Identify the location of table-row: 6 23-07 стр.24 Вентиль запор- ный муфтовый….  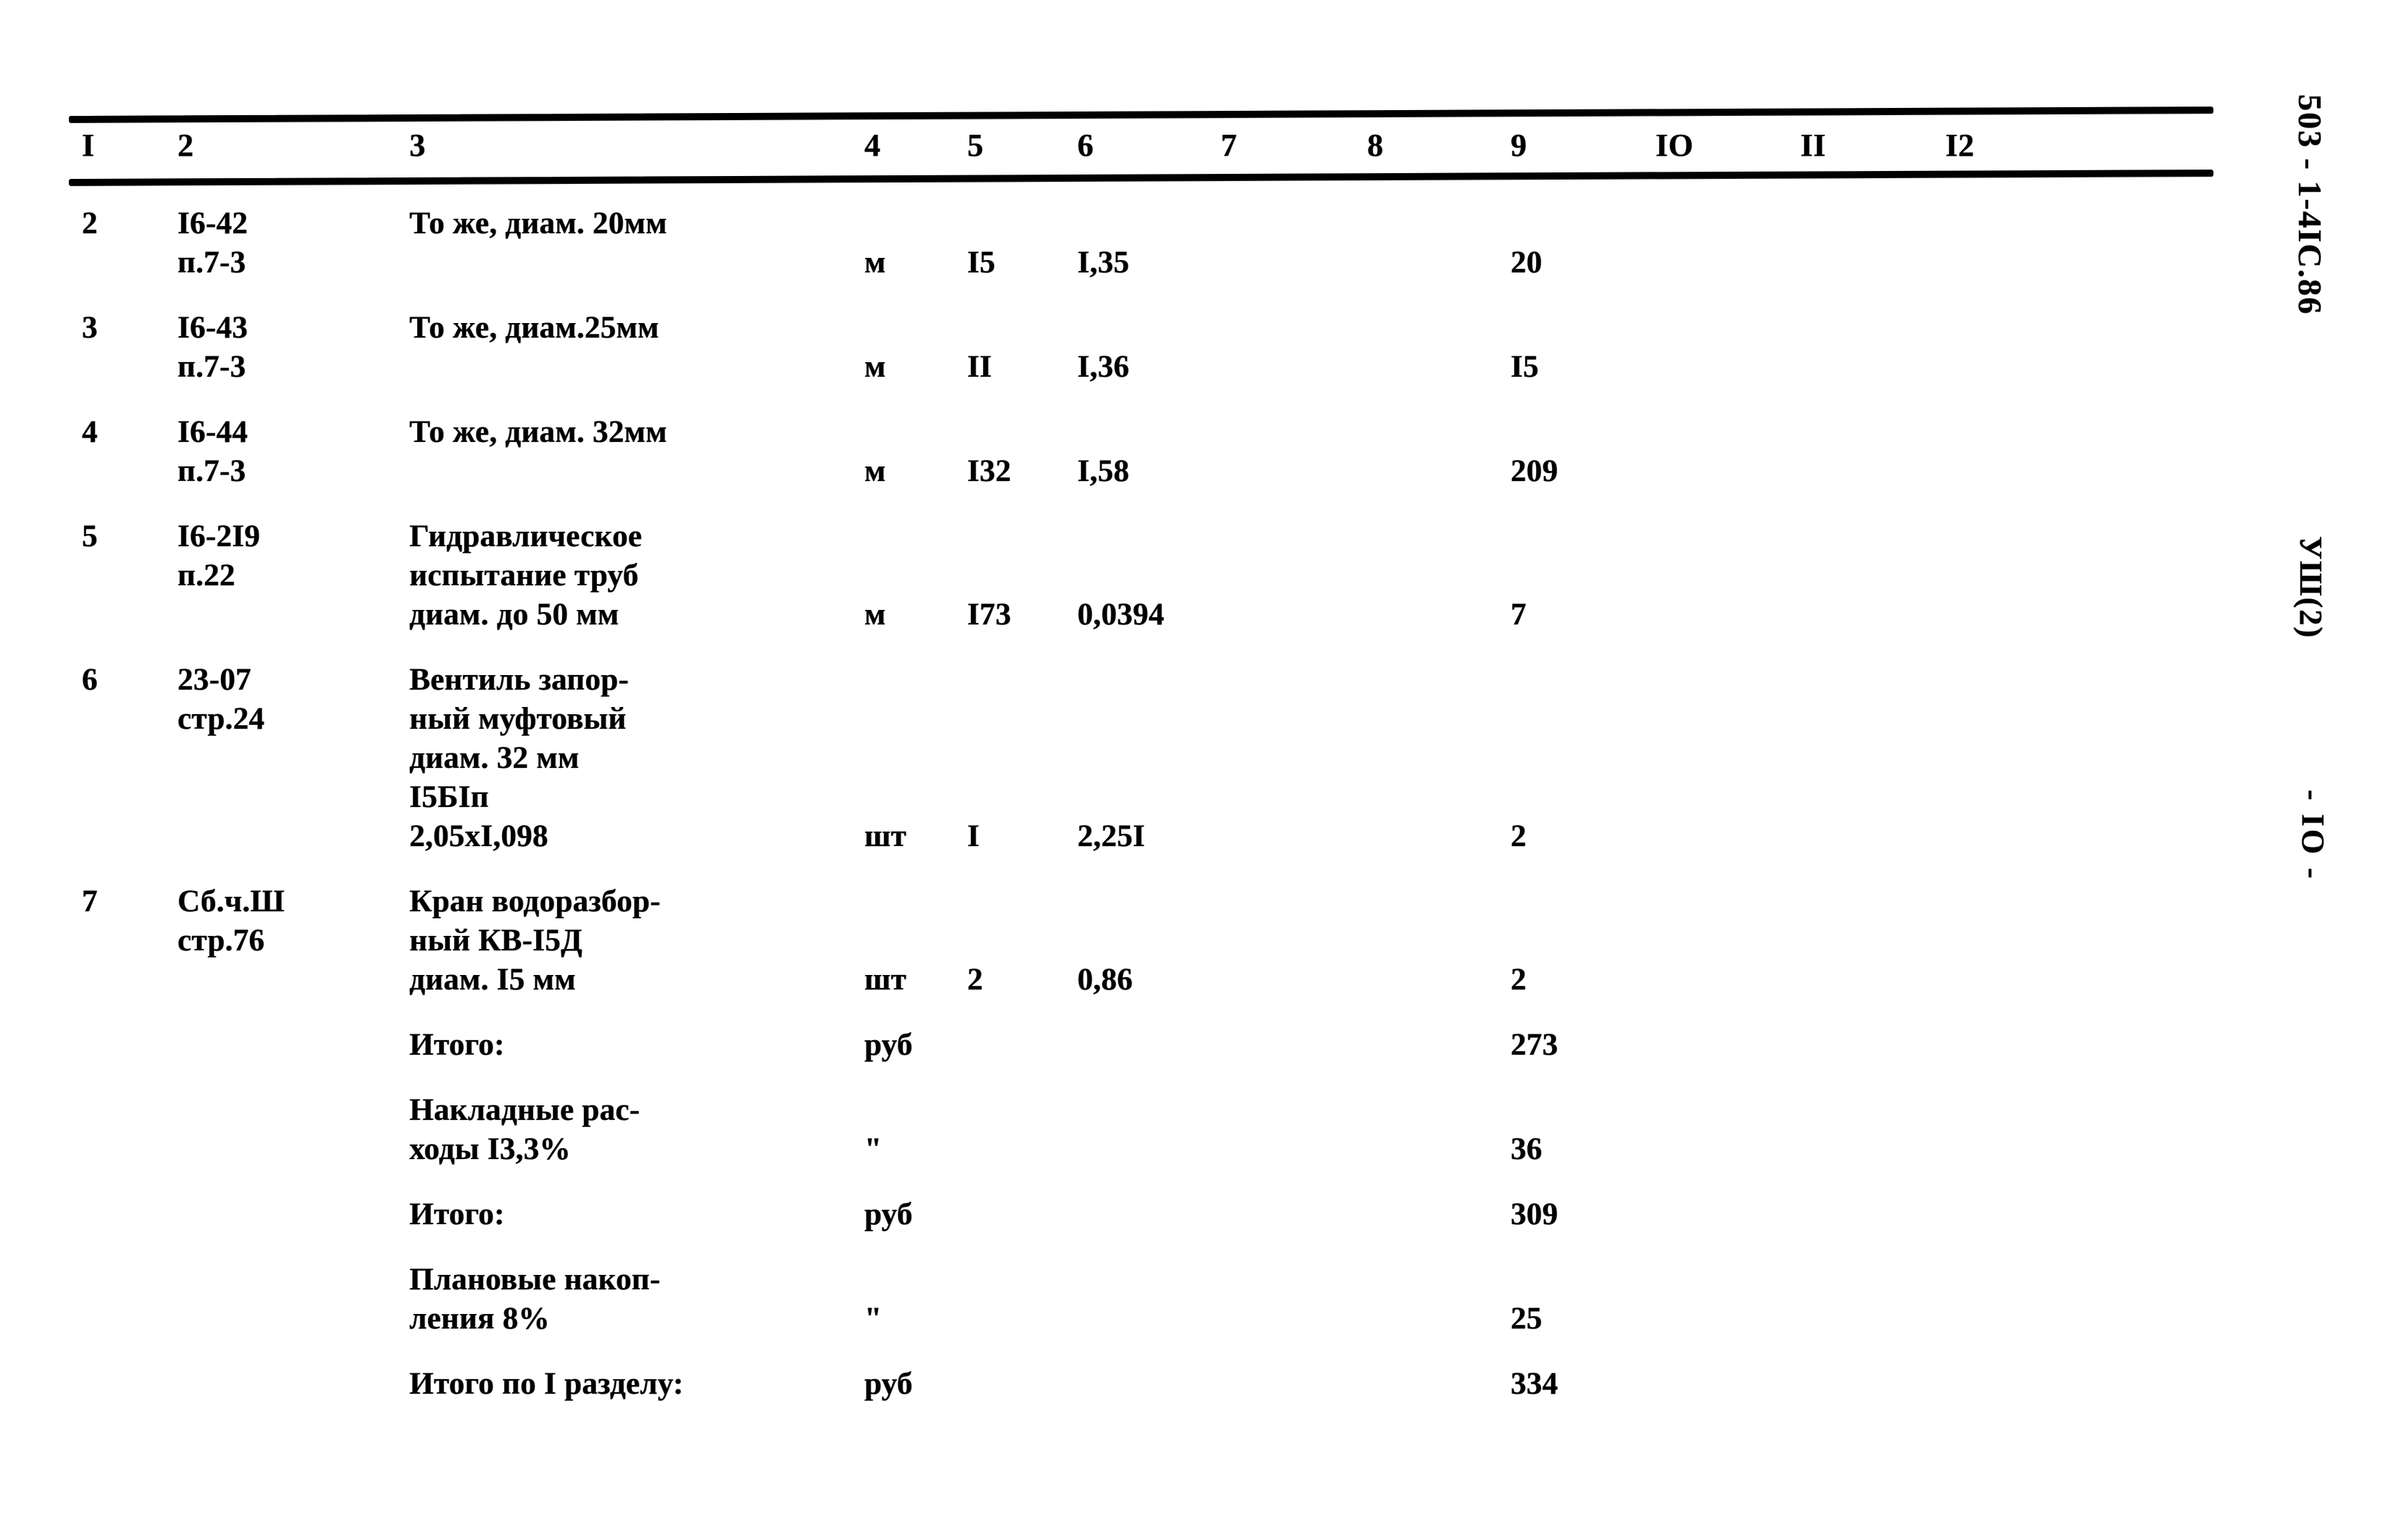
(1145, 758).